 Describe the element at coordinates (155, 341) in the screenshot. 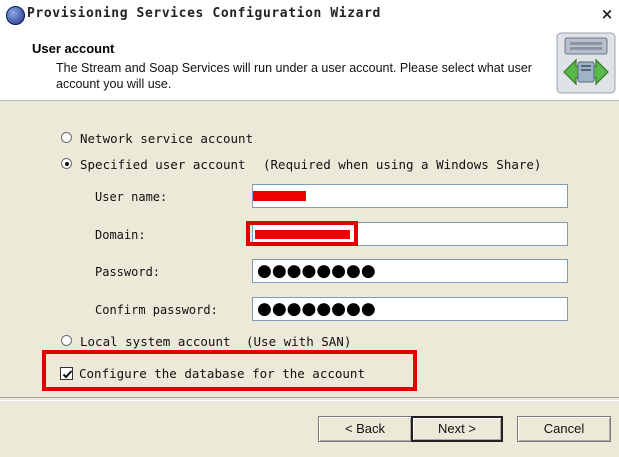

I see `label-local-system: Local system account` at that location.